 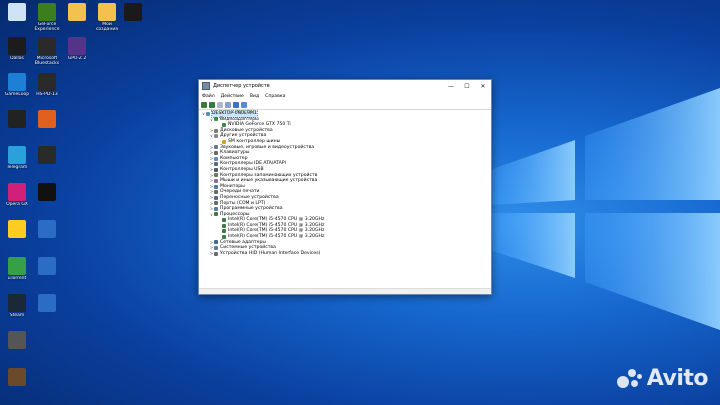 I want to click on desktop-icon: Dallas, so click(x=17, y=49).